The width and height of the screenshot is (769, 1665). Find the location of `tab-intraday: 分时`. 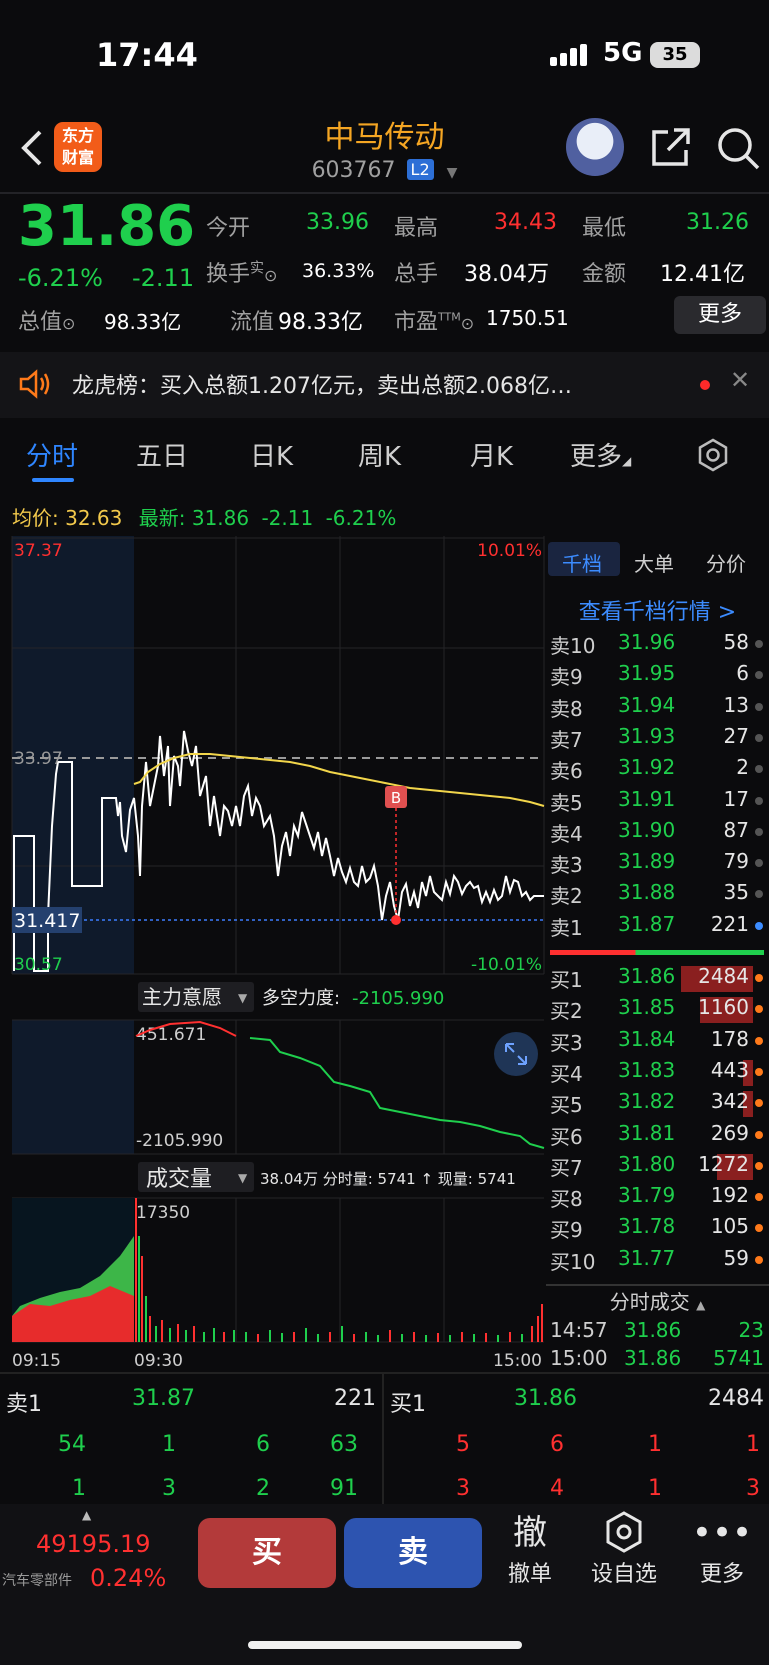

tab-intraday: 分时 is located at coordinates (52, 454).